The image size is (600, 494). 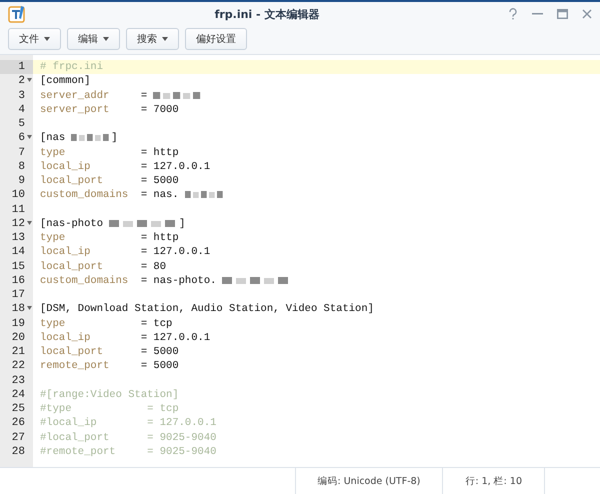 I want to click on config-value: = 7000, so click(x=159, y=110).